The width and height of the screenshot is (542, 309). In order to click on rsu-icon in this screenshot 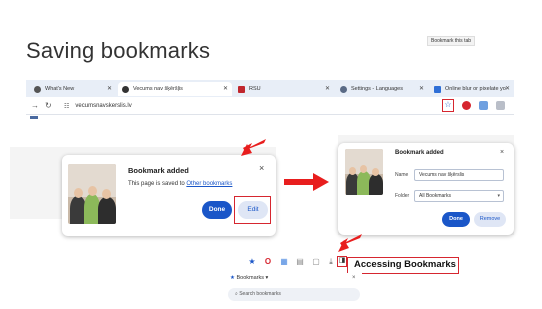, I will do `click(241, 89)`.